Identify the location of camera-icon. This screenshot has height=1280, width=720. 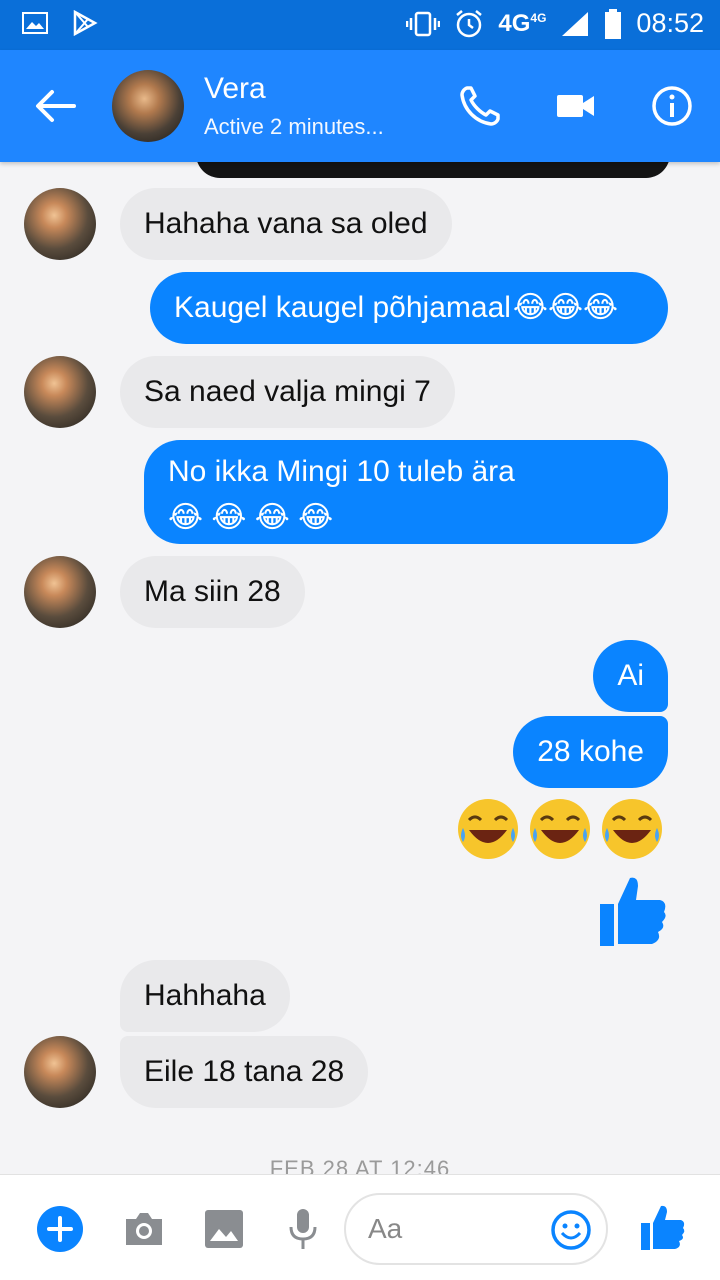
(144, 1229).